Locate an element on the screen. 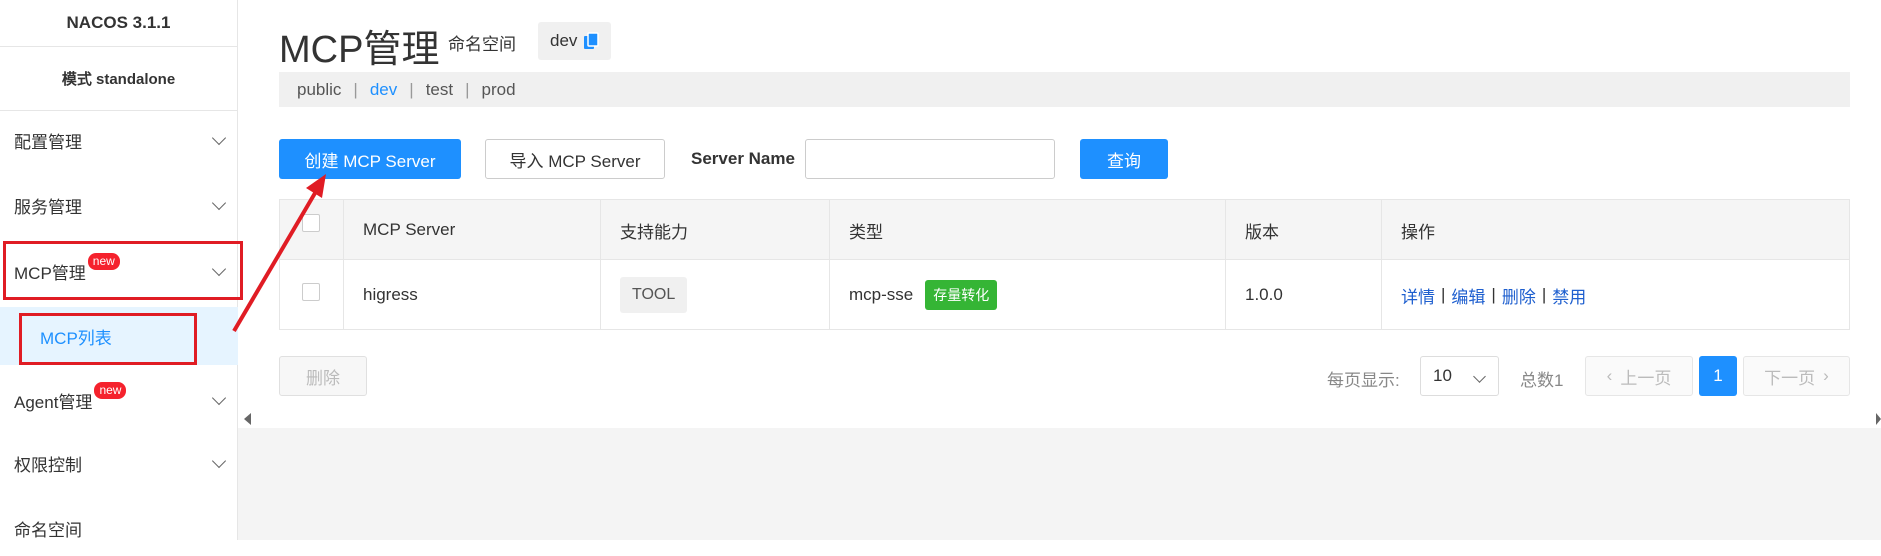 This screenshot has width=1881, height=556. annotation-arrow-icon is located at coordinates (279, 253).